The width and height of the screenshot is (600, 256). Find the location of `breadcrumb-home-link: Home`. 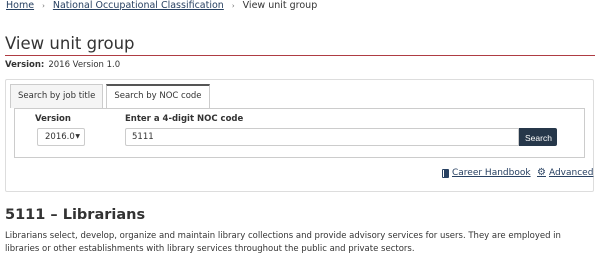

breadcrumb-home-link: Home is located at coordinates (20, 6).